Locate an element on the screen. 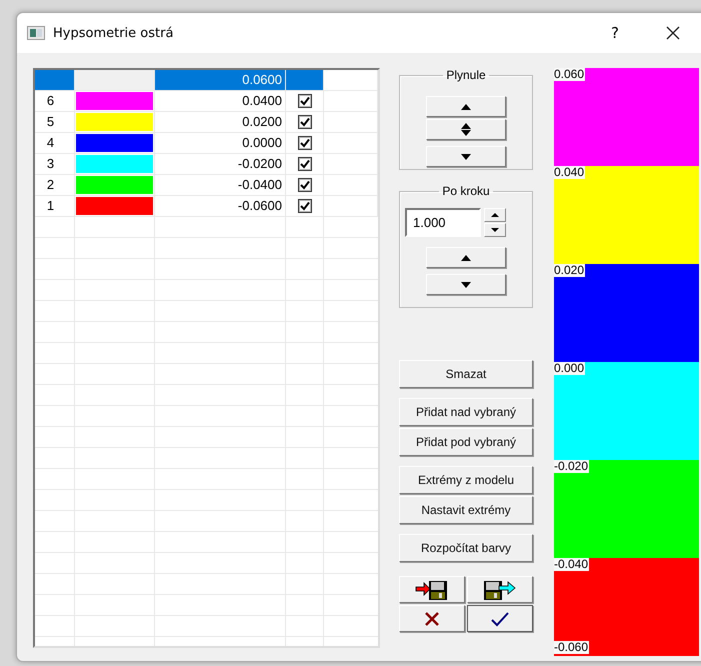 The height and width of the screenshot is (666, 701). spin-down-button is located at coordinates (495, 230).